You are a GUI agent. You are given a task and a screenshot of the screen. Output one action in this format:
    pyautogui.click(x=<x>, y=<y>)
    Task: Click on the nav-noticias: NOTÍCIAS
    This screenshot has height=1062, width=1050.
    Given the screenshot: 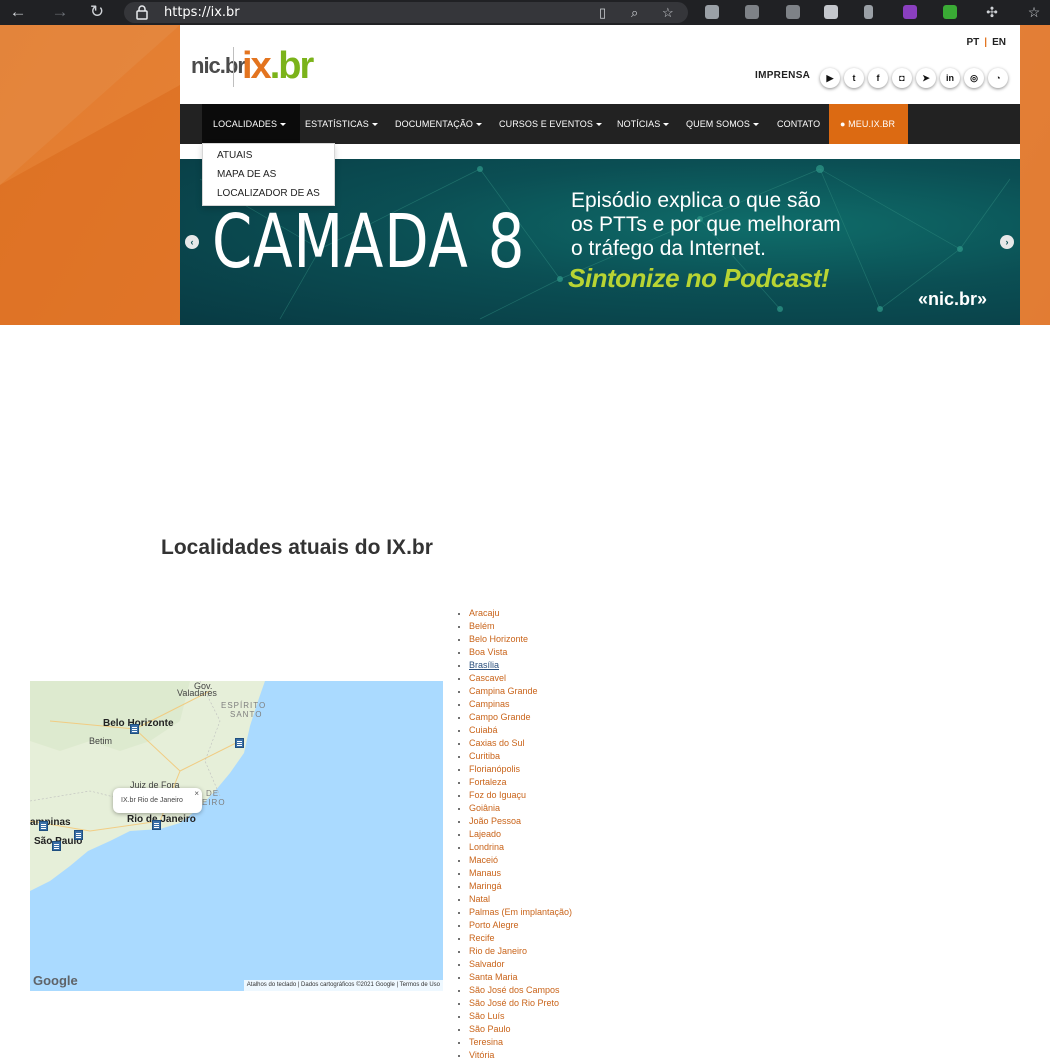 What is the action you would take?
    pyautogui.click(x=643, y=124)
    